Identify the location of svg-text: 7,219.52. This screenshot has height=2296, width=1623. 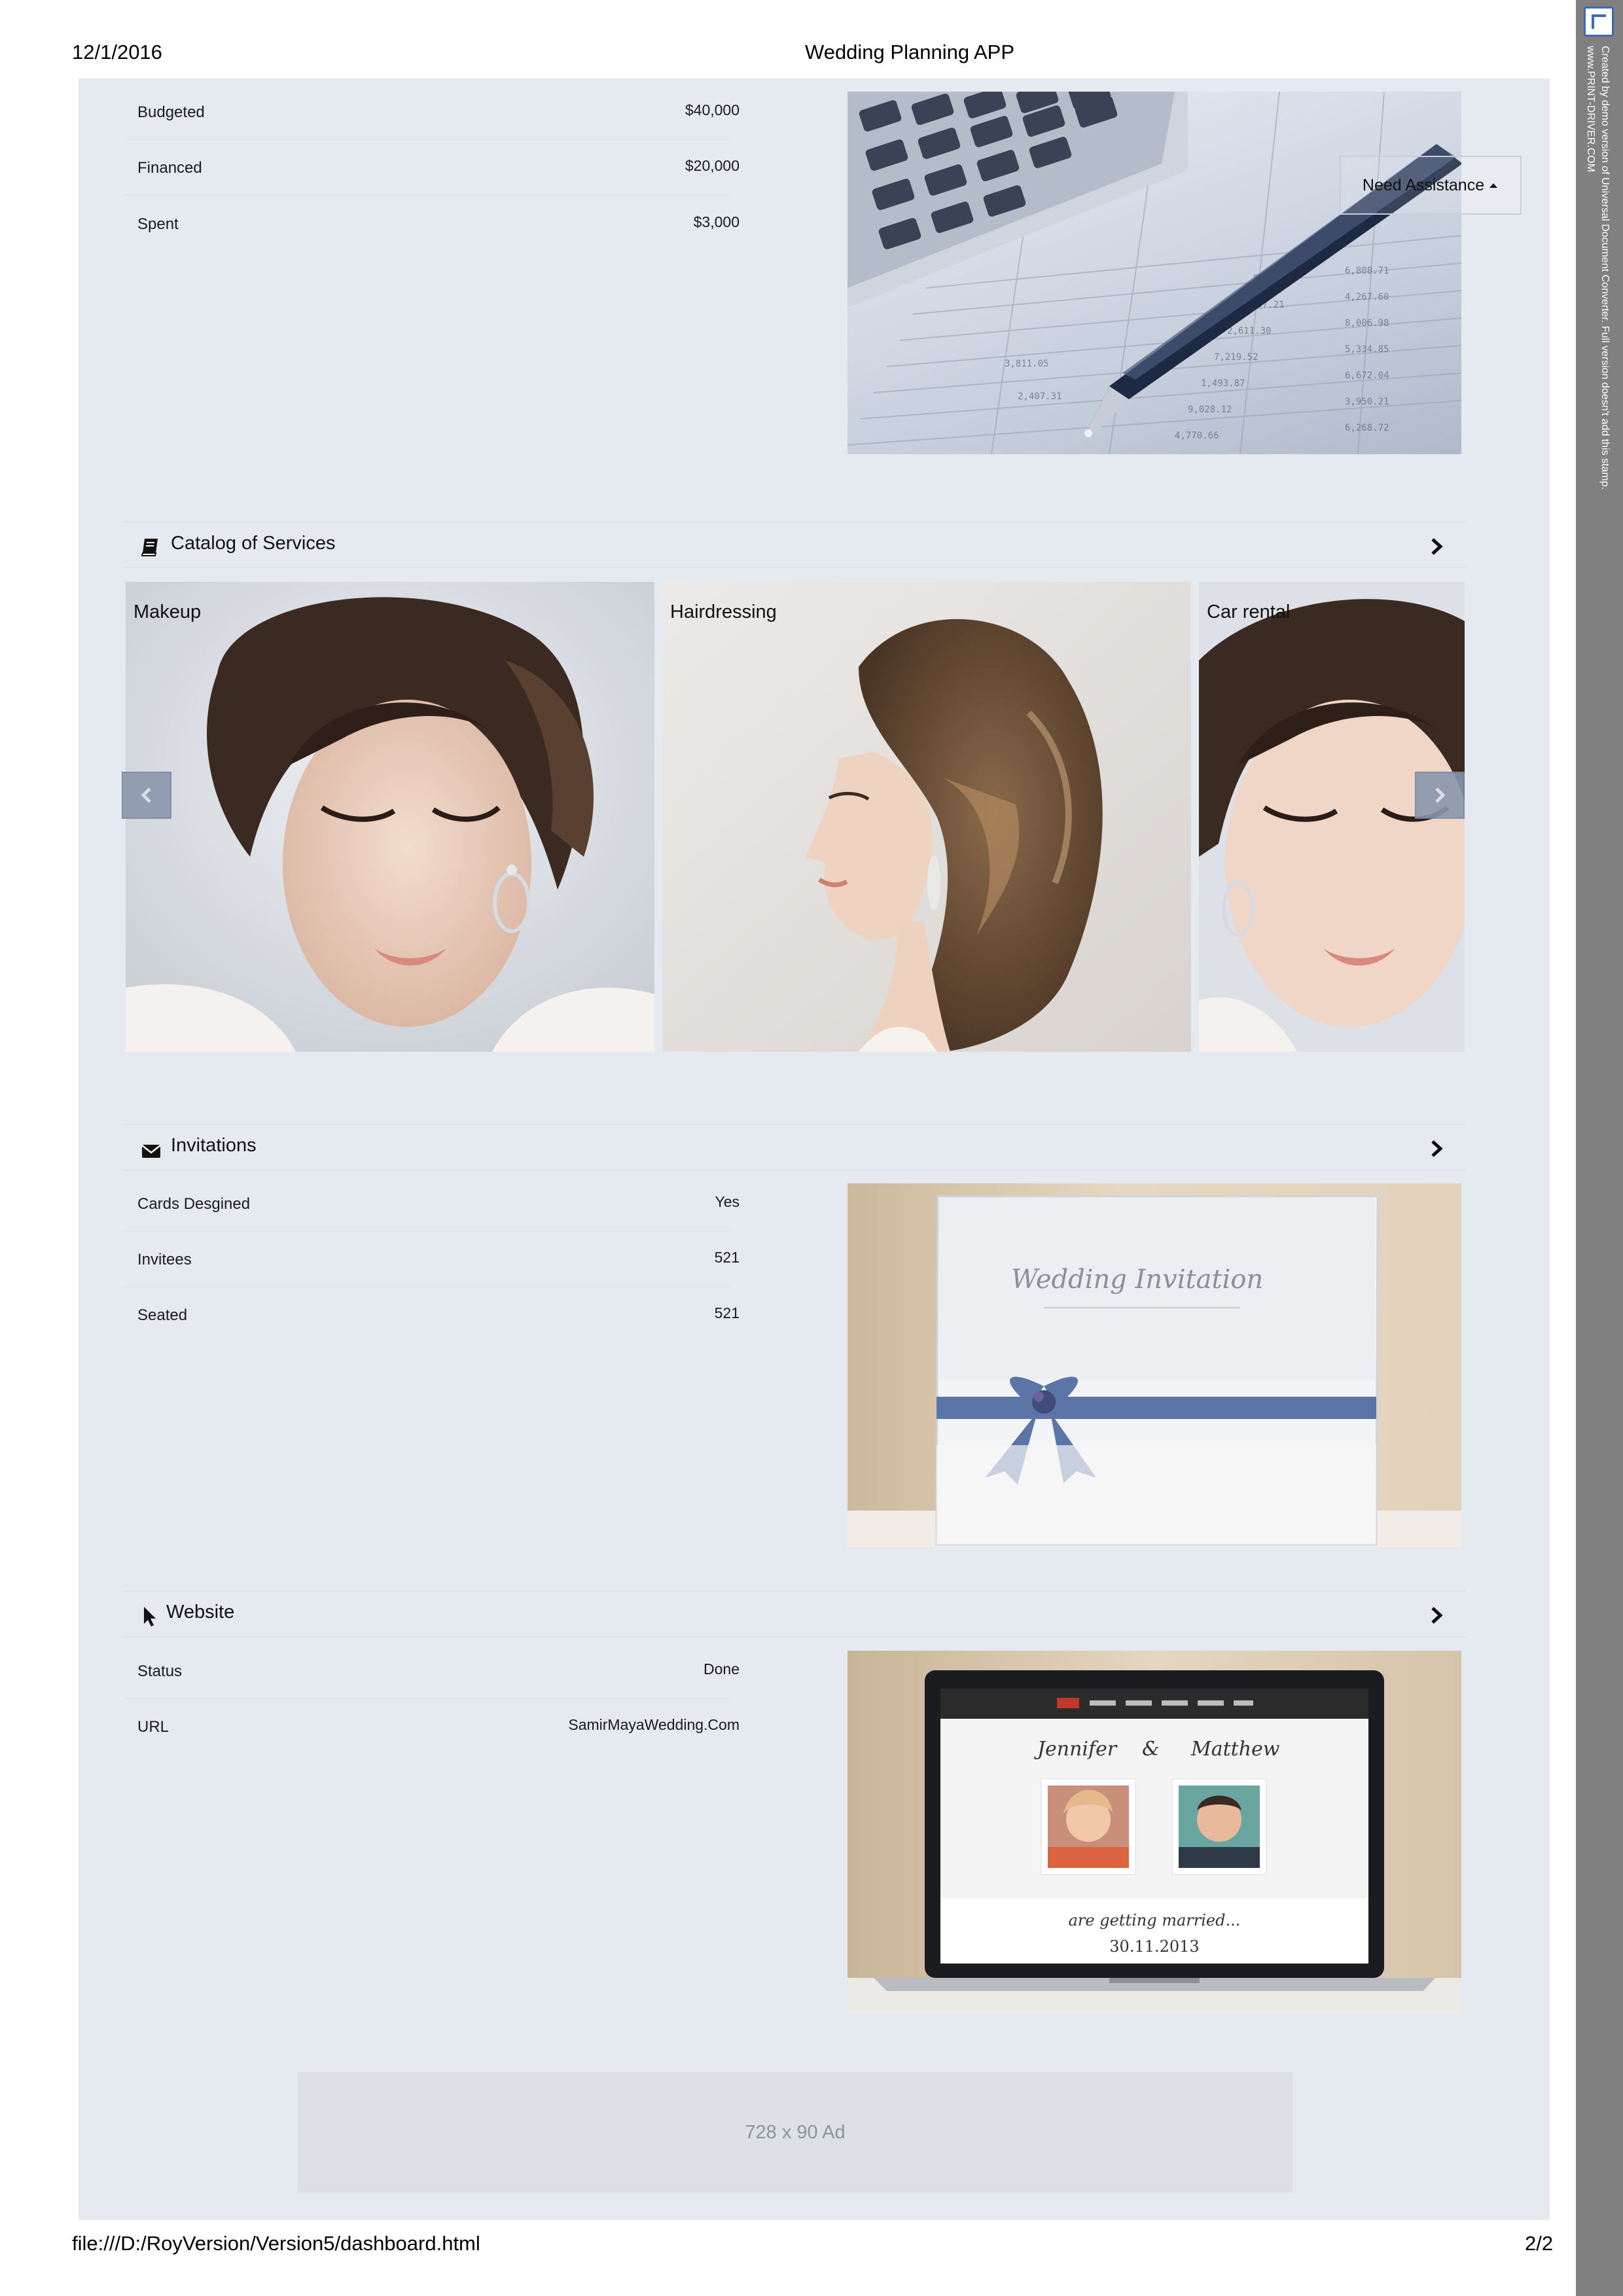
(1236, 357).